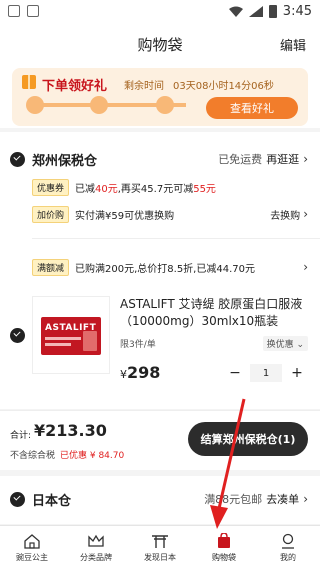 Image resolution: width=320 pixels, height=569 pixels. Describe the element at coordinates (32, 541) in the screenshot. I see `home-icon` at that location.